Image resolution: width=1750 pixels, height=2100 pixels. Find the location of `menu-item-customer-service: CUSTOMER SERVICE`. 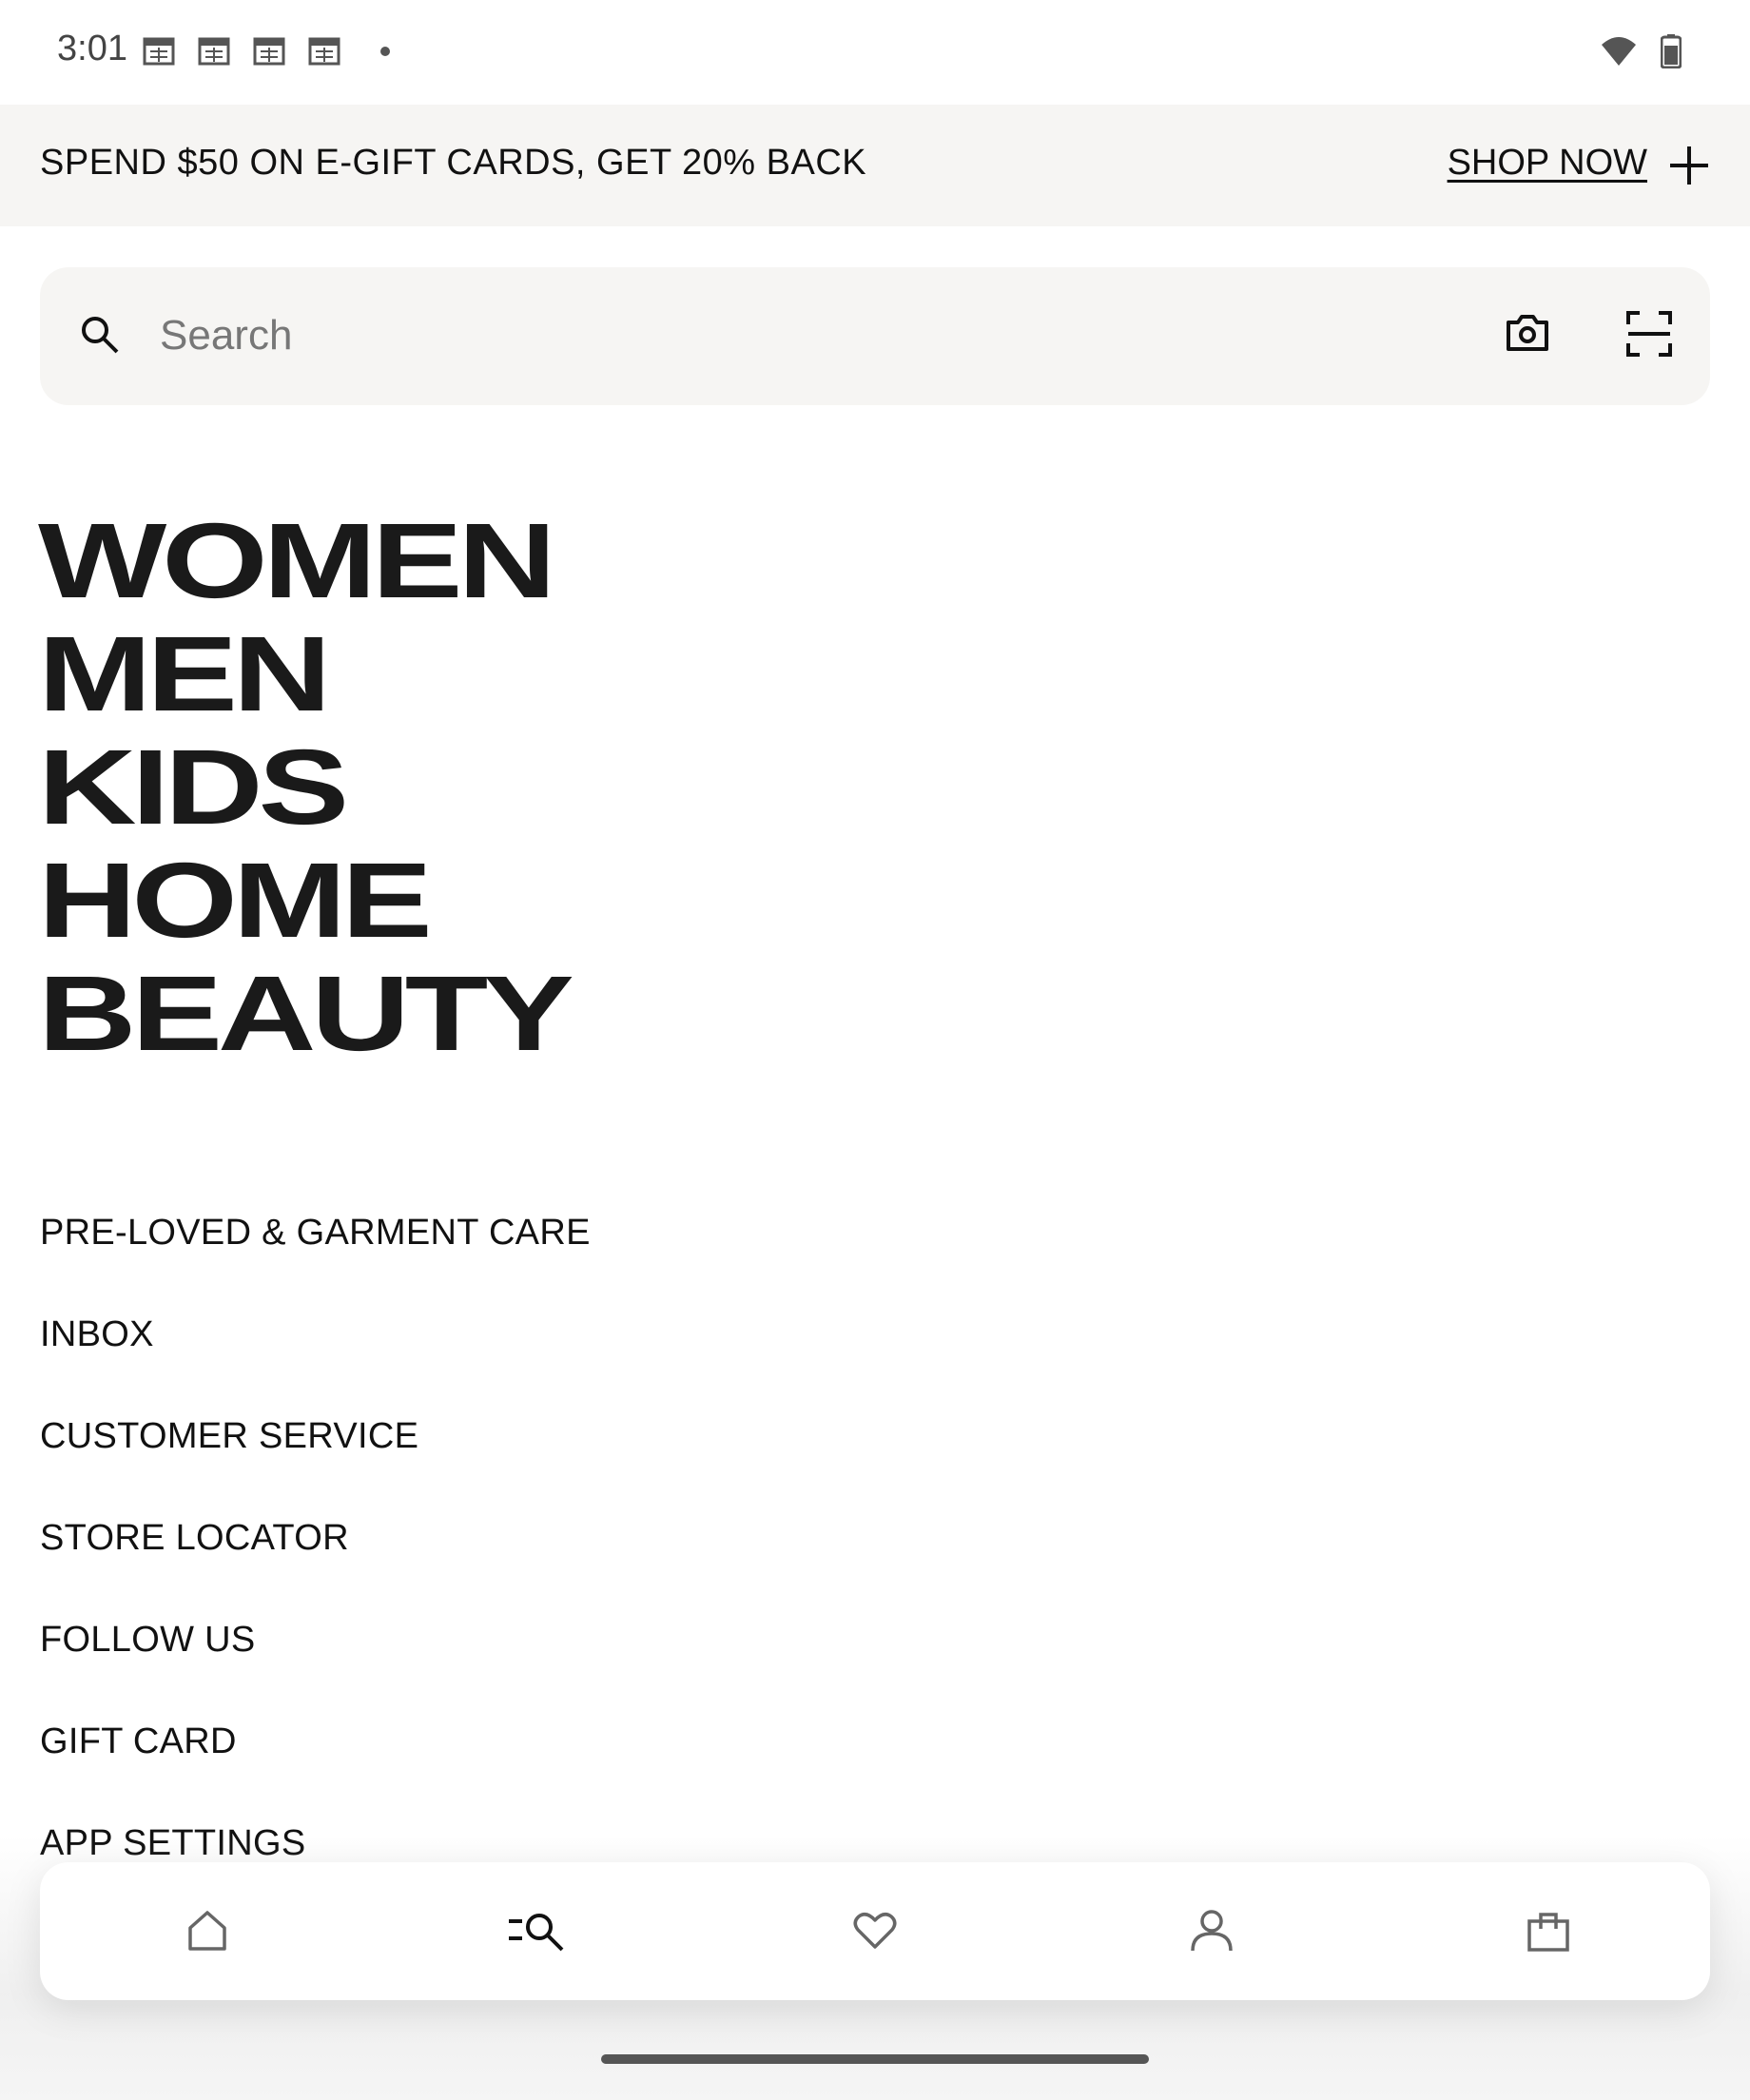

menu-item-customer-service: CUSTOMER SERVICE is located at coordinates (315, 1457).